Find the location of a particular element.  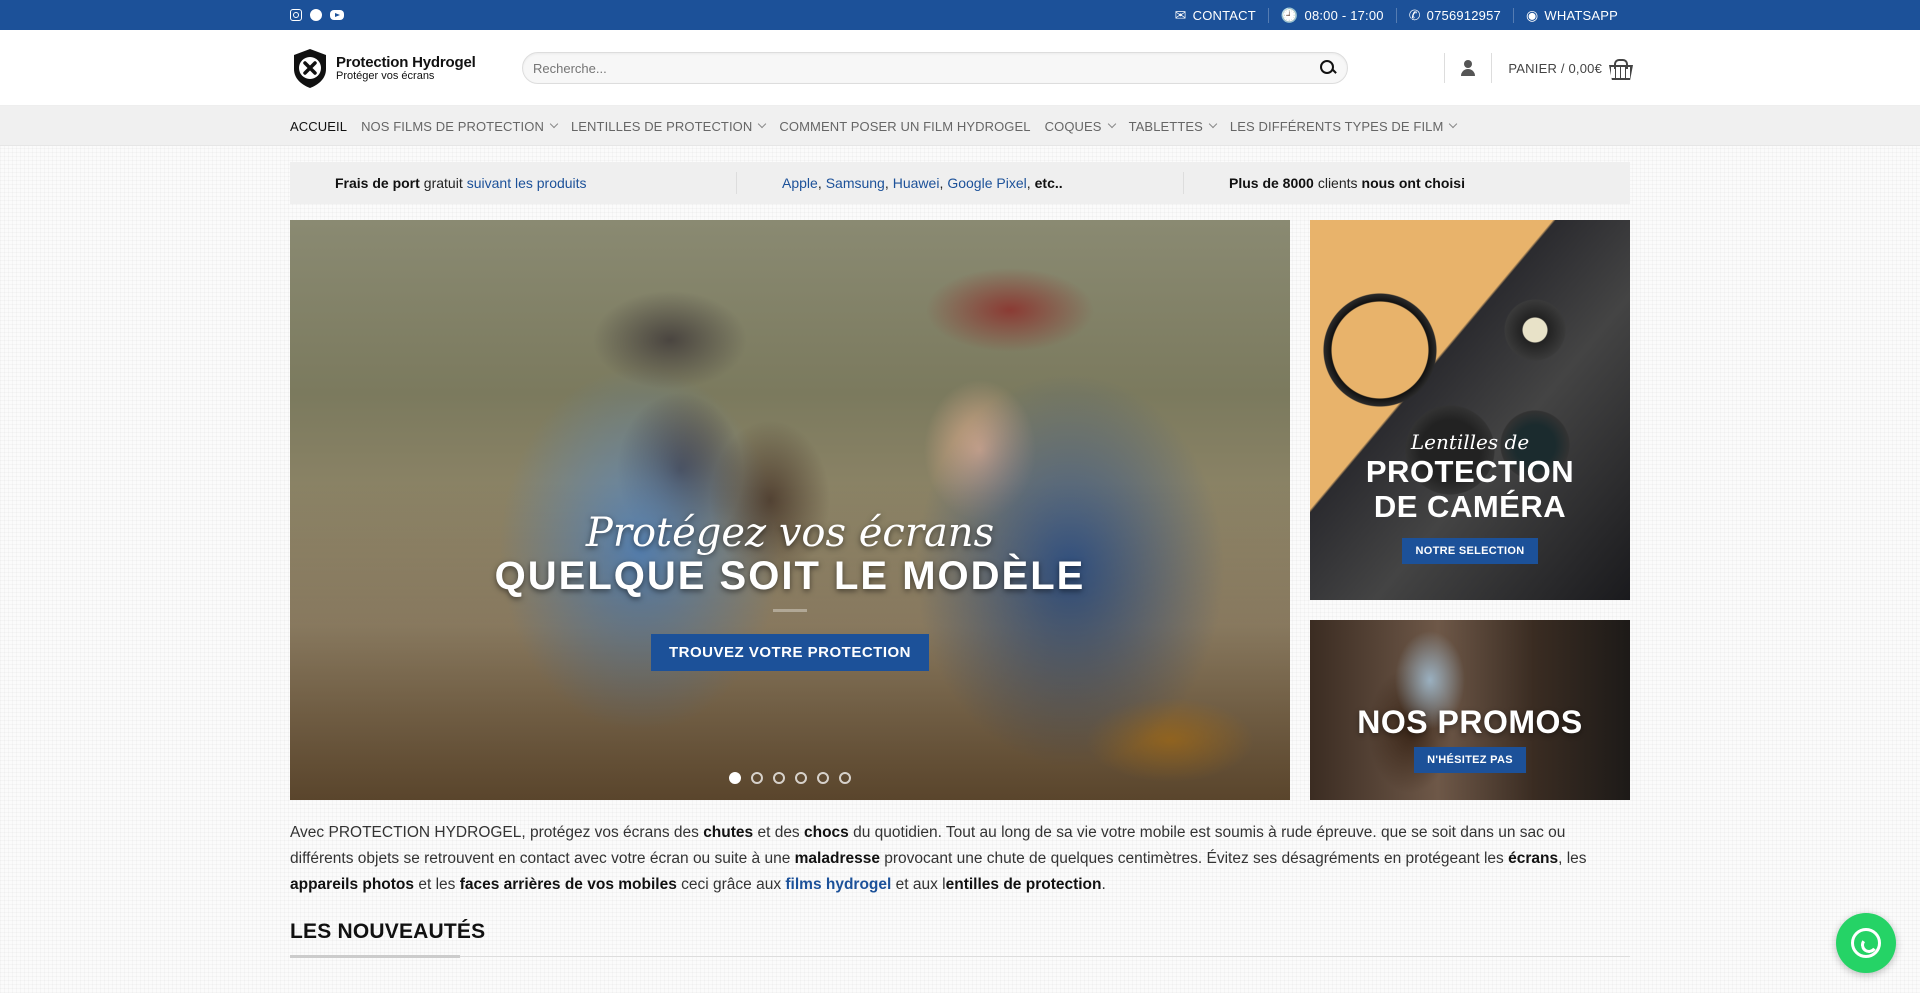

top-link-08-00-17-00: 🕘 08:00 - 17:00 is located at coordinates (1331, 15).